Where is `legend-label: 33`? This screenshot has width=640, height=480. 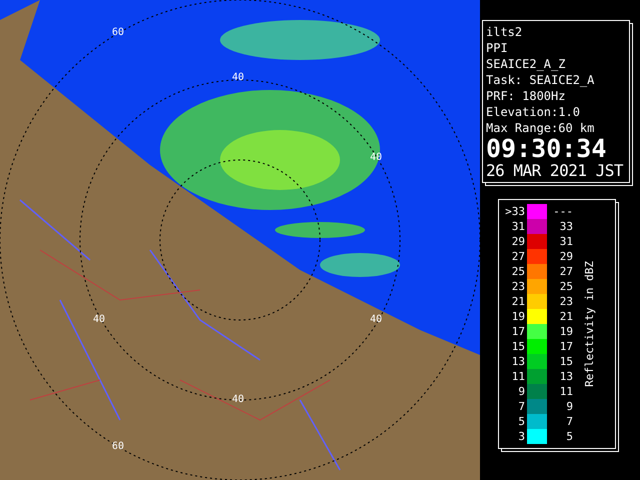 legend-label: 33 is located at coordinates (565, 226).